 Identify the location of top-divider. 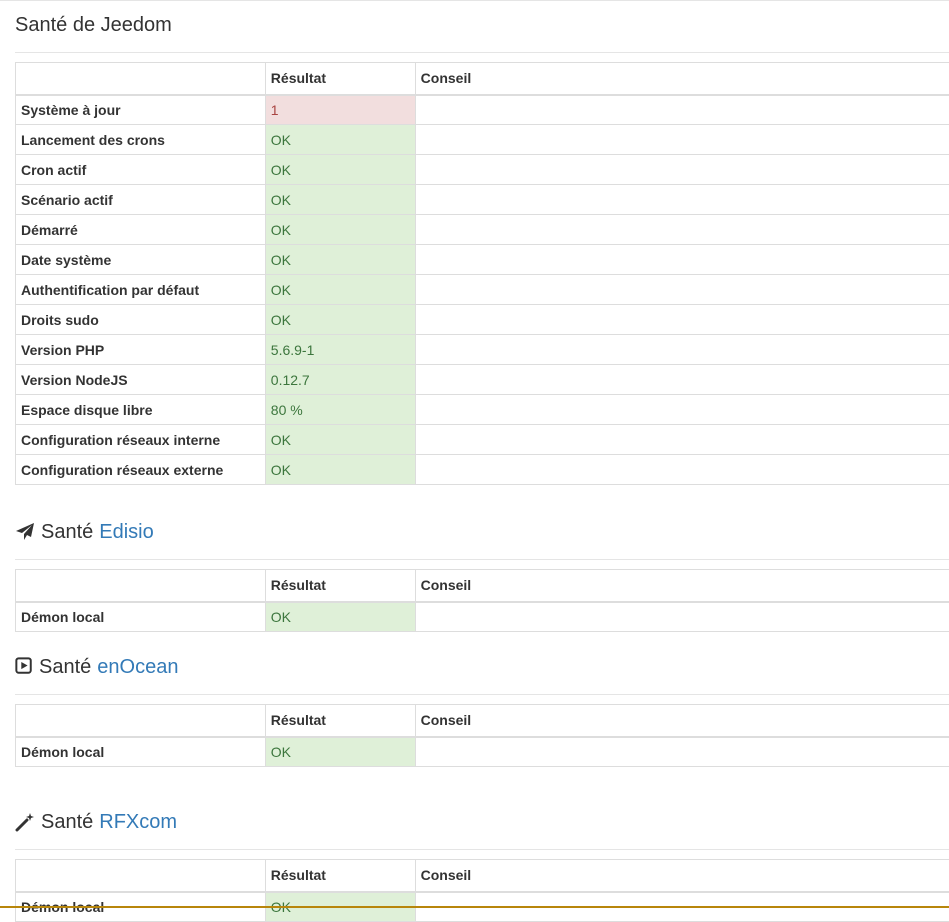
(474, 0).